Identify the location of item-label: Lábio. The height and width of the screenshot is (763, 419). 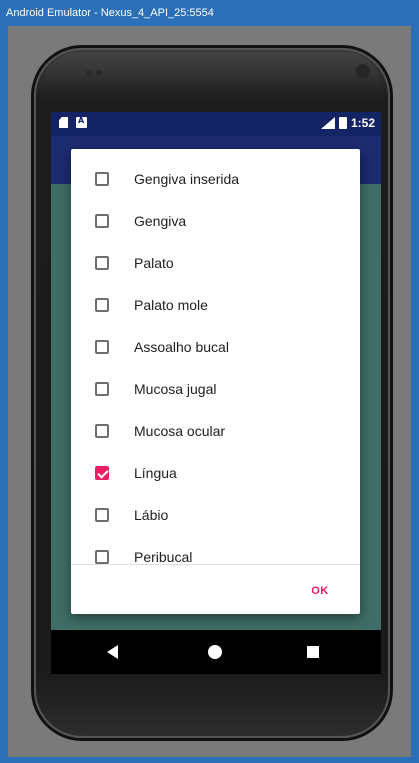
(151, 515).